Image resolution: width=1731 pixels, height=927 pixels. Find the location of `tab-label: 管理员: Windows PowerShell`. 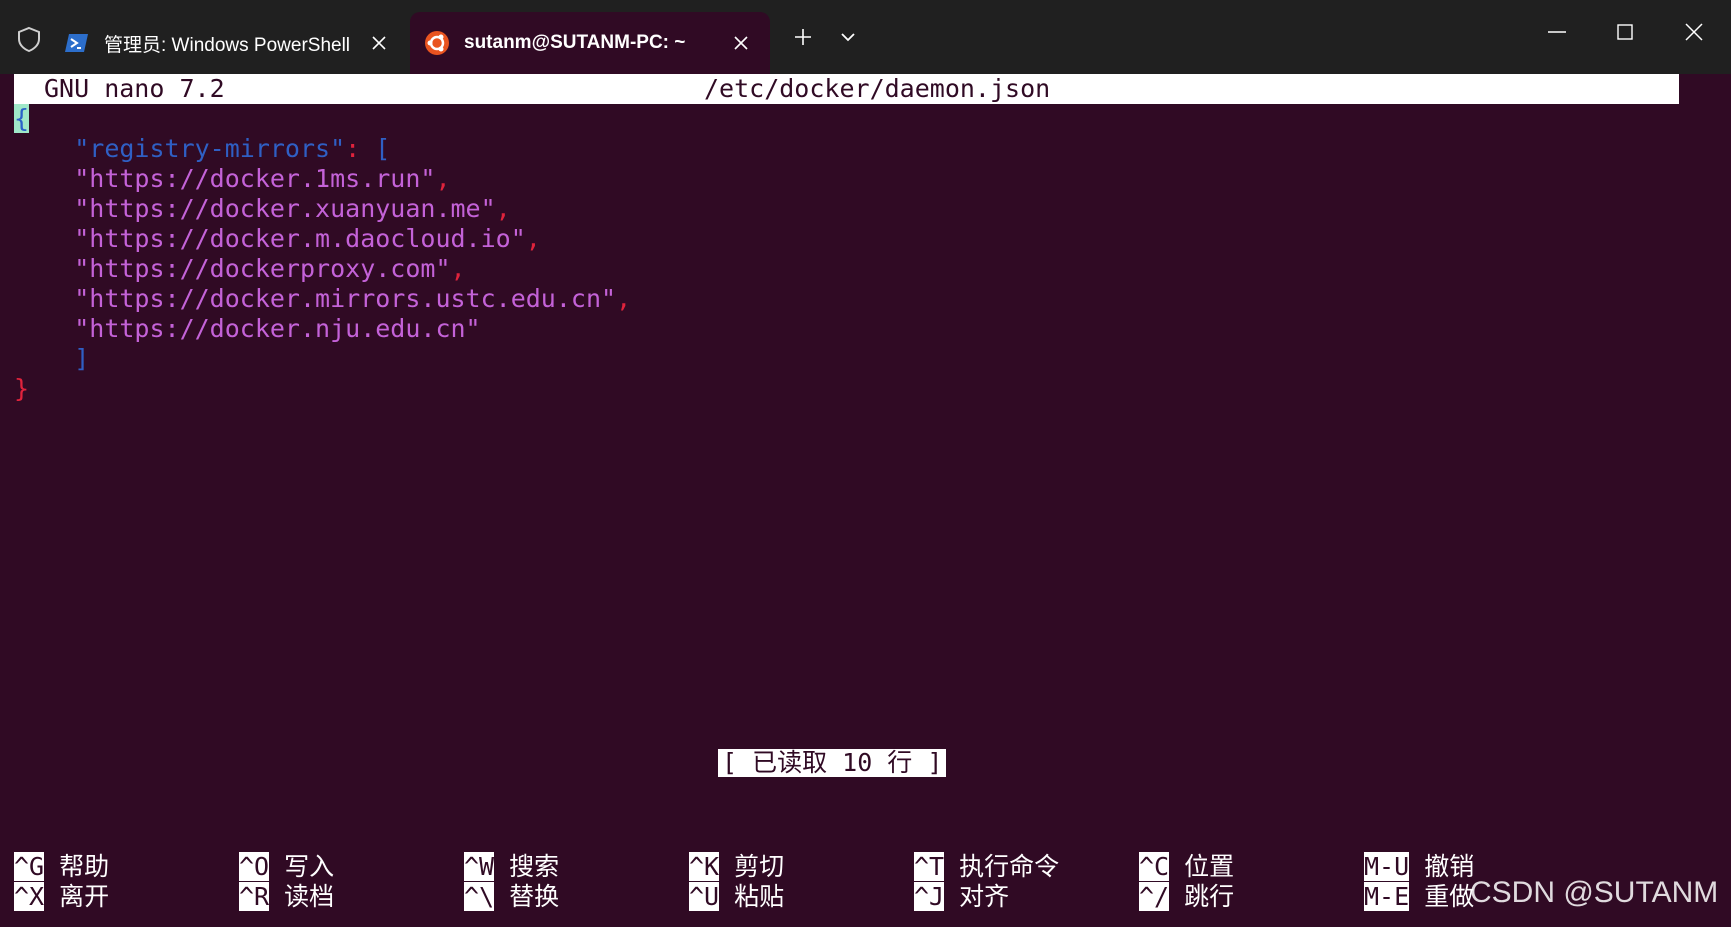

tab-label: 管理员: Windows PowerShell is located at coordinates (227, 45).